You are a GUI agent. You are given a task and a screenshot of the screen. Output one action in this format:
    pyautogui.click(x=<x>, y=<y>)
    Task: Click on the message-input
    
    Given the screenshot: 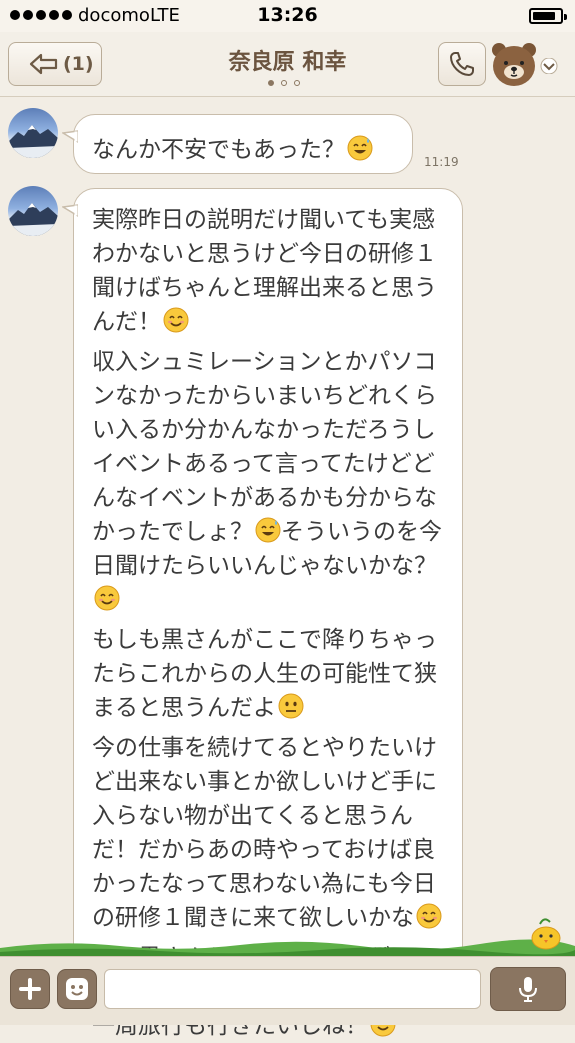 What is the action you would take?
    pyautogui.click(x=292, y=989)
    